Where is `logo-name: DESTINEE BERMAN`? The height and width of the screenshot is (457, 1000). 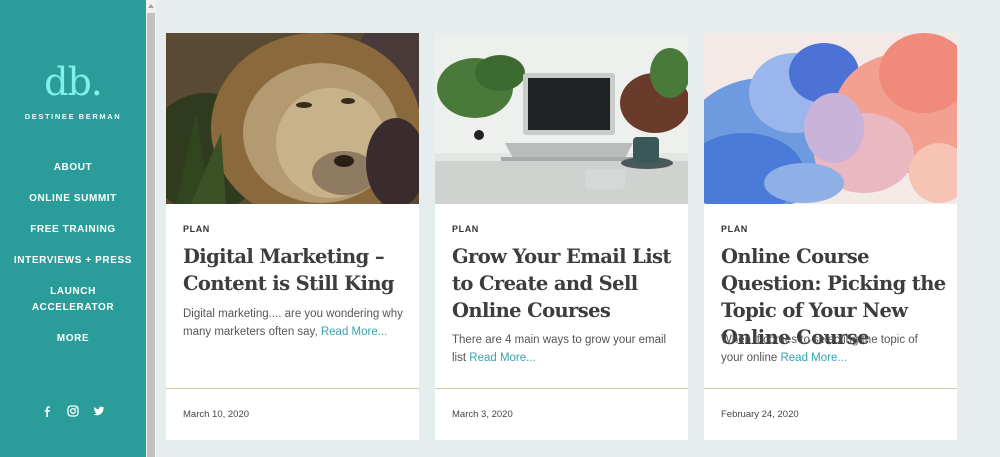
logo-name: DESTINEE BERMAN is located at coordinates (73, 116).